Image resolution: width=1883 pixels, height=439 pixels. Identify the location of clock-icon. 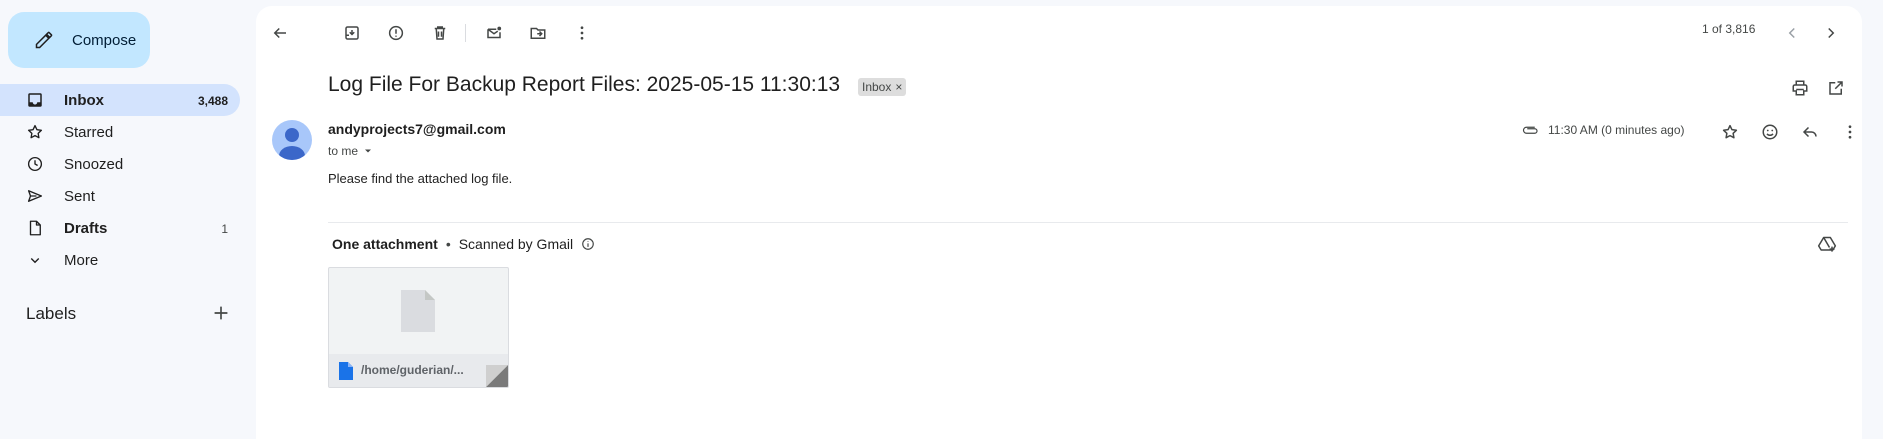
(35, 164).